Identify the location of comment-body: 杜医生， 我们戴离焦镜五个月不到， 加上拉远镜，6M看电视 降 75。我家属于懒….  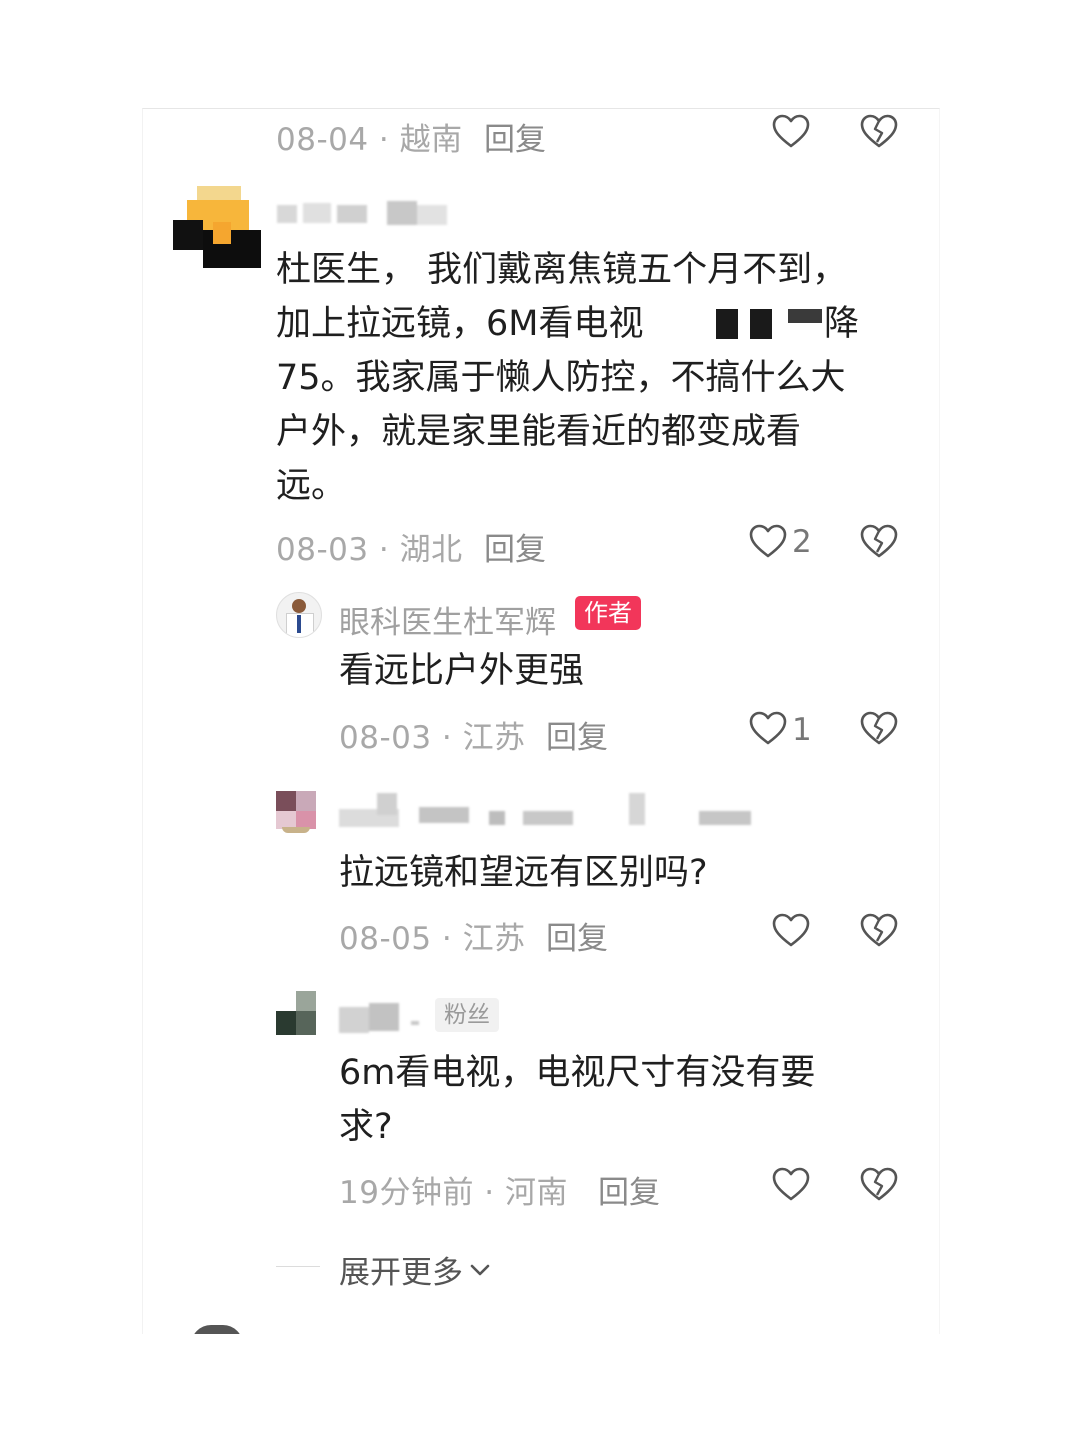
(596, 378).